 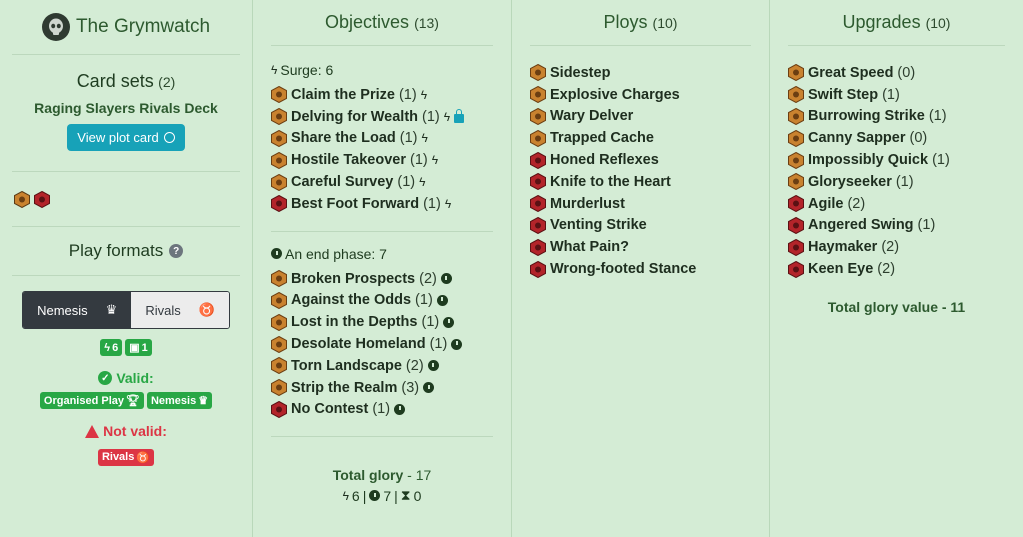 I want to click on card-row: Haymaker (2), so click(x=896, y=247).